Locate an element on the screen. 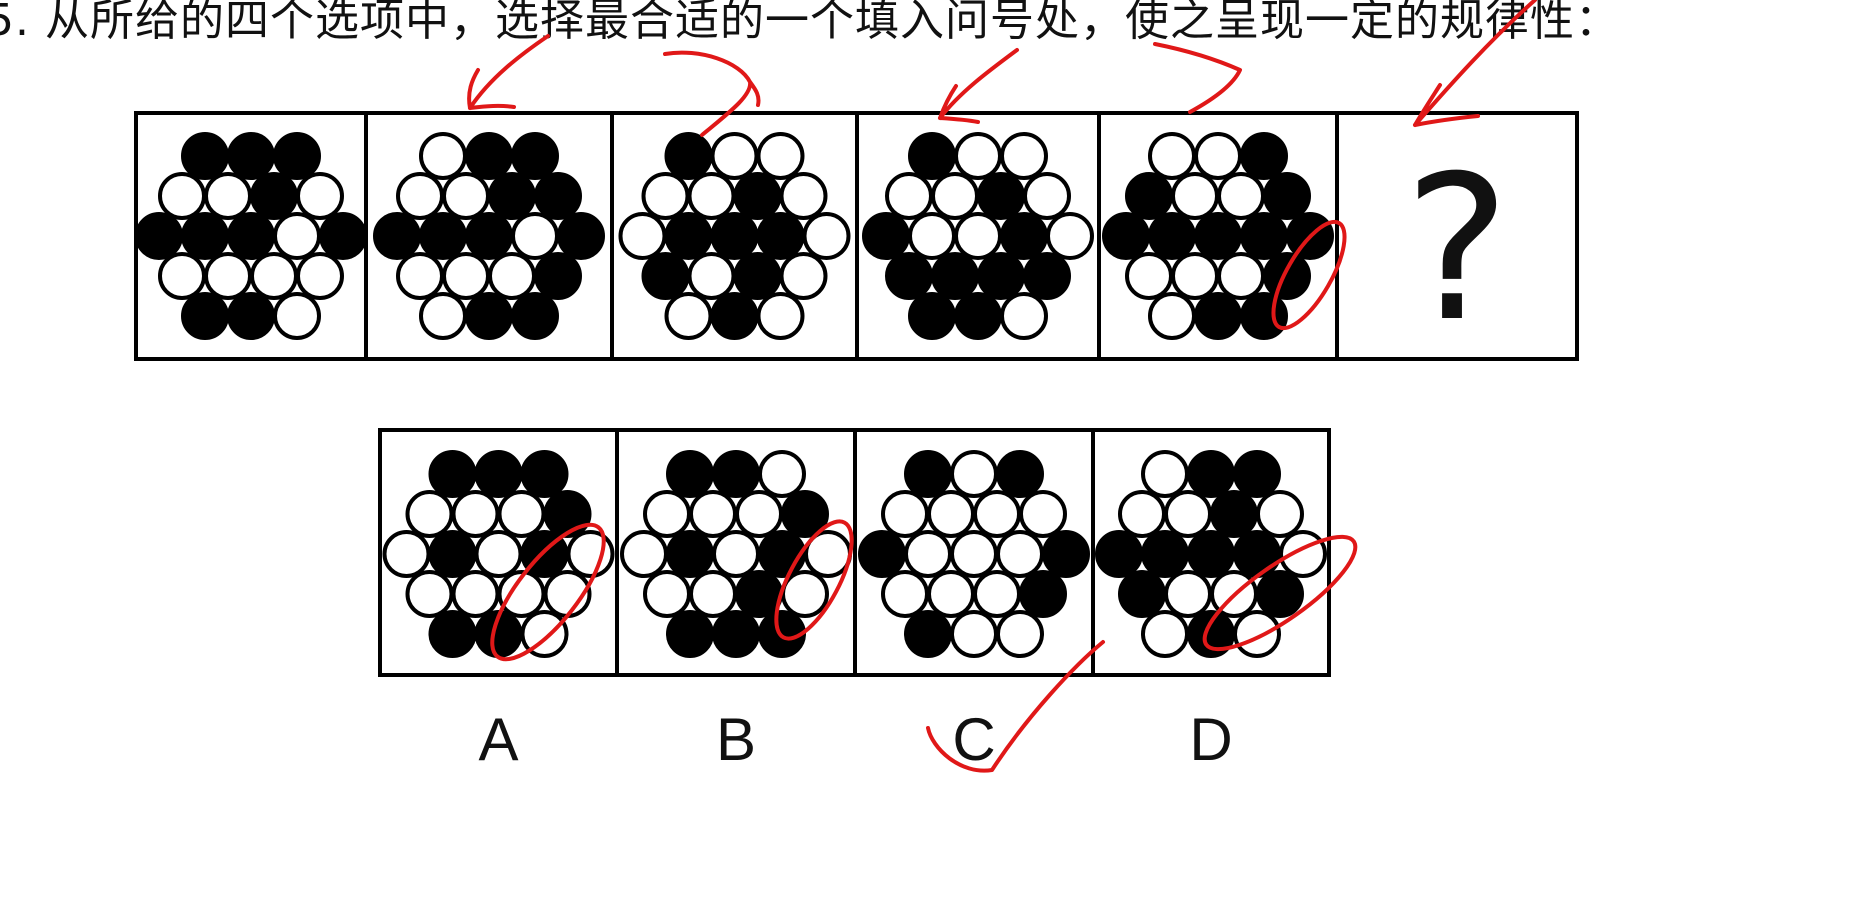 This screenshot has height=916, width=1854. option-a-label: A is located at coordinates (498, 739).